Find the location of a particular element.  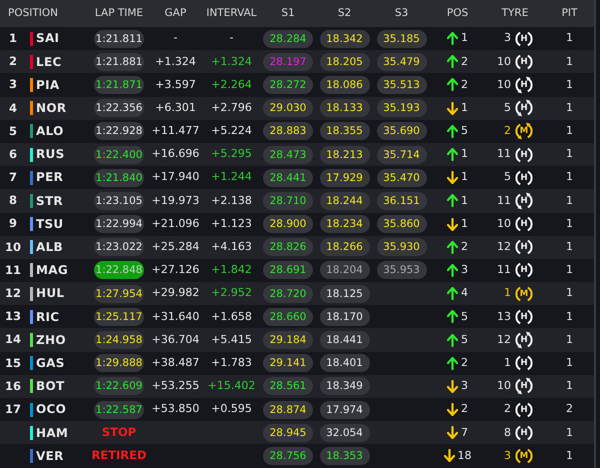

tyre-age: 3 is located at coordinates (507, 456).